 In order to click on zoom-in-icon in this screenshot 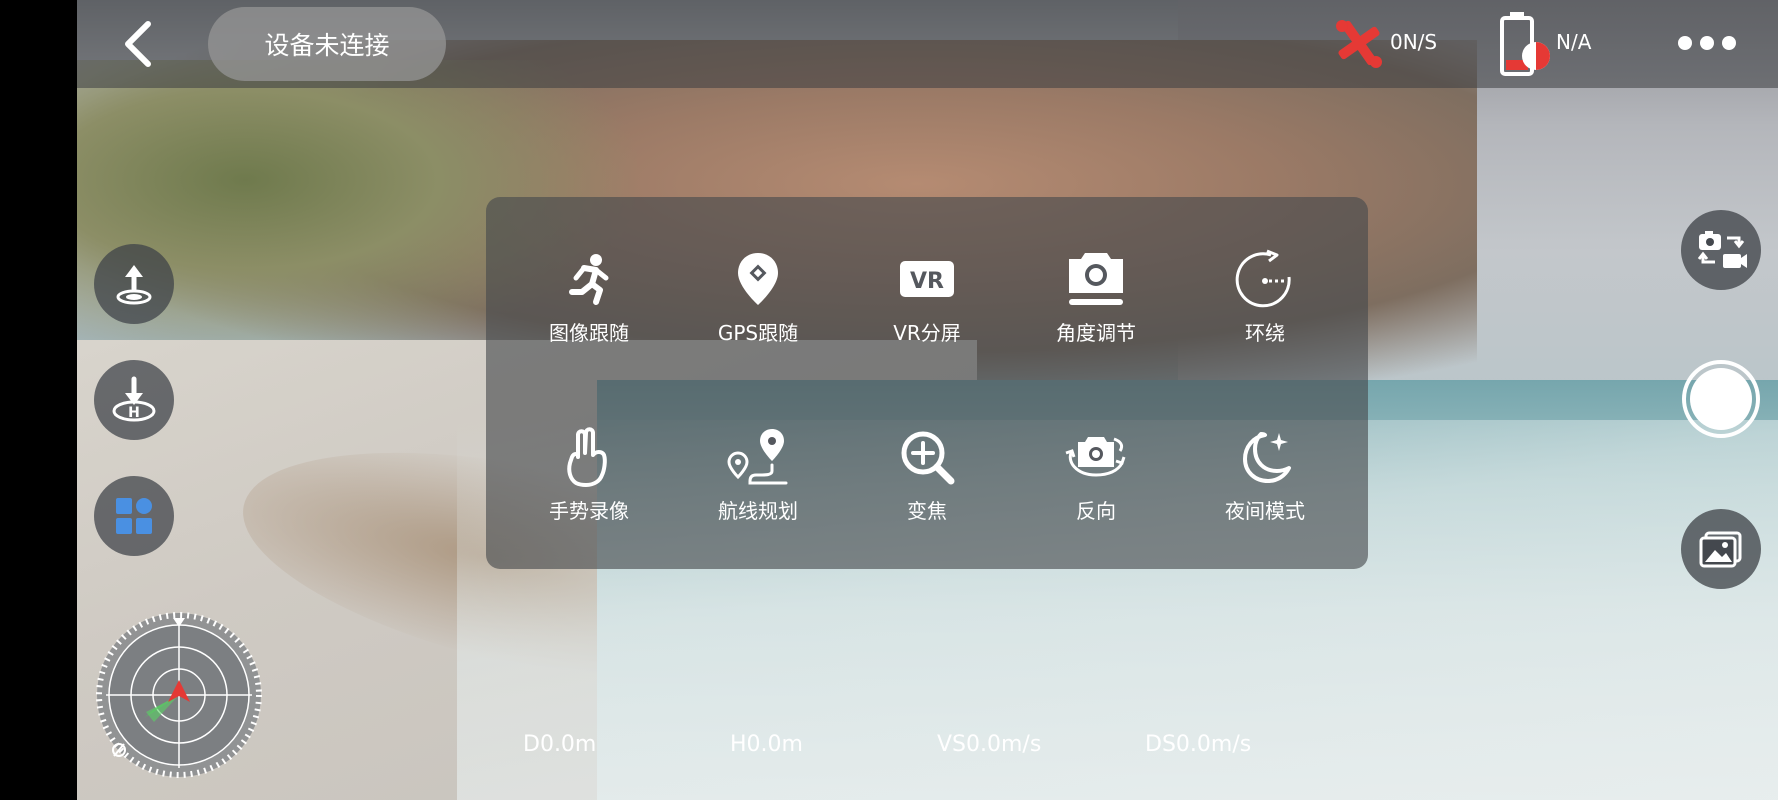, I will do `click(928, 458)`.